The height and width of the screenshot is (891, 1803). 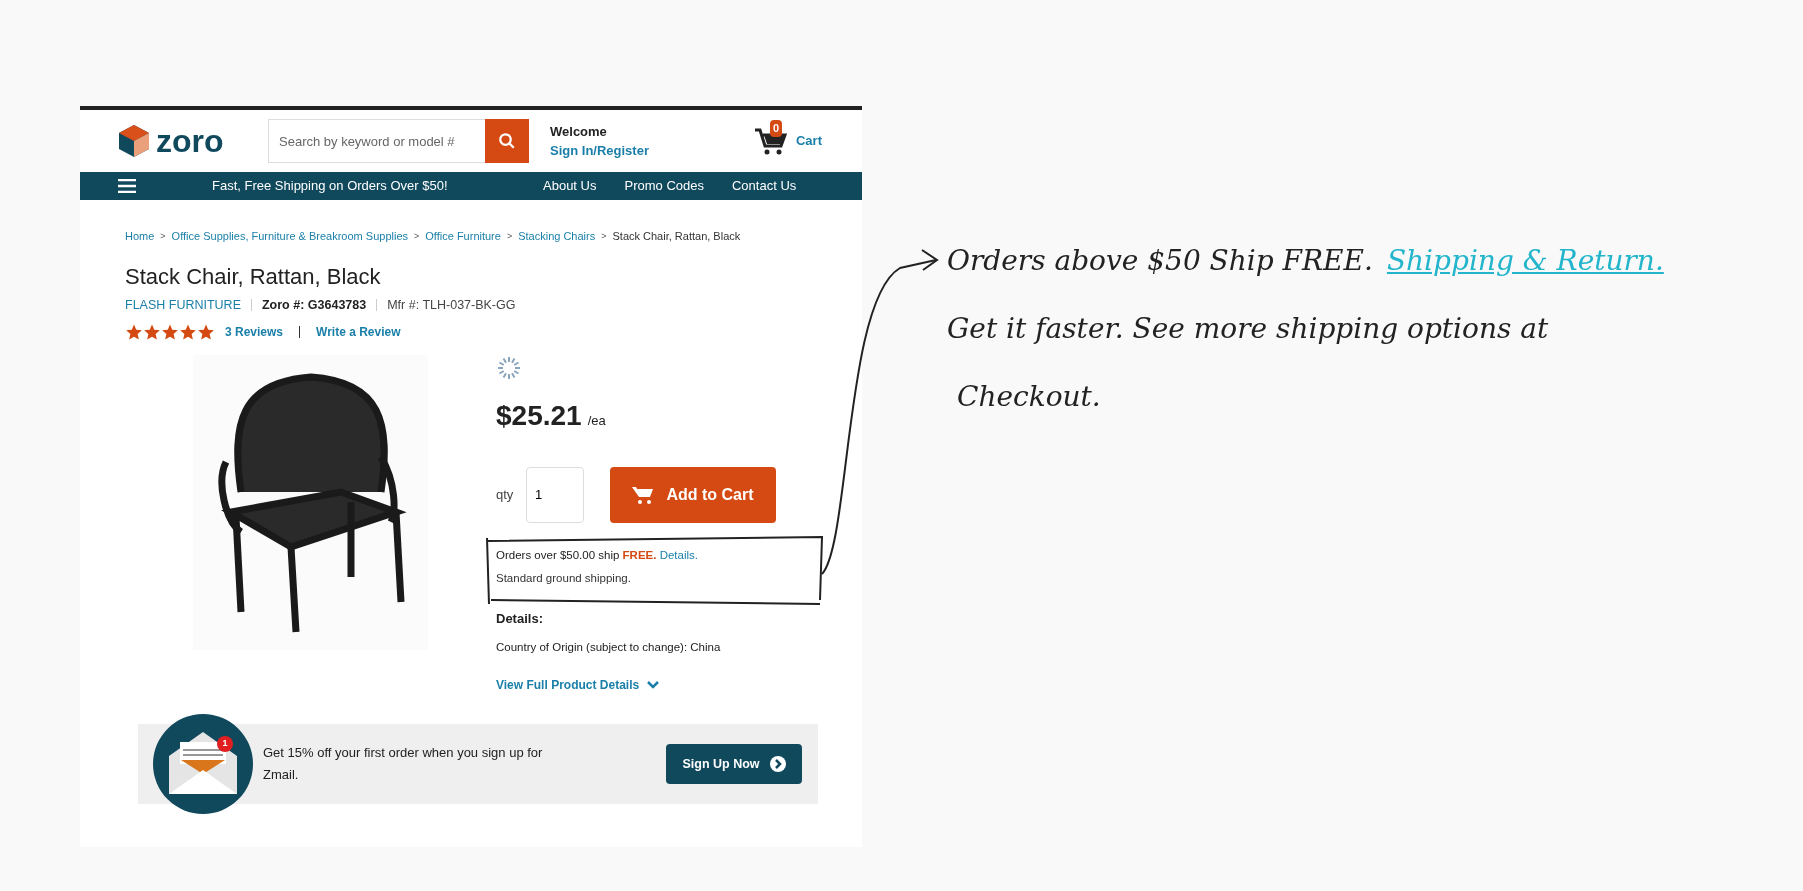 What do you see at coordinates (676, 236) in the screenshot?
I see `breadcrumb-current: Stack Chair, Rattan, Black` at bounding box center [676, 236].